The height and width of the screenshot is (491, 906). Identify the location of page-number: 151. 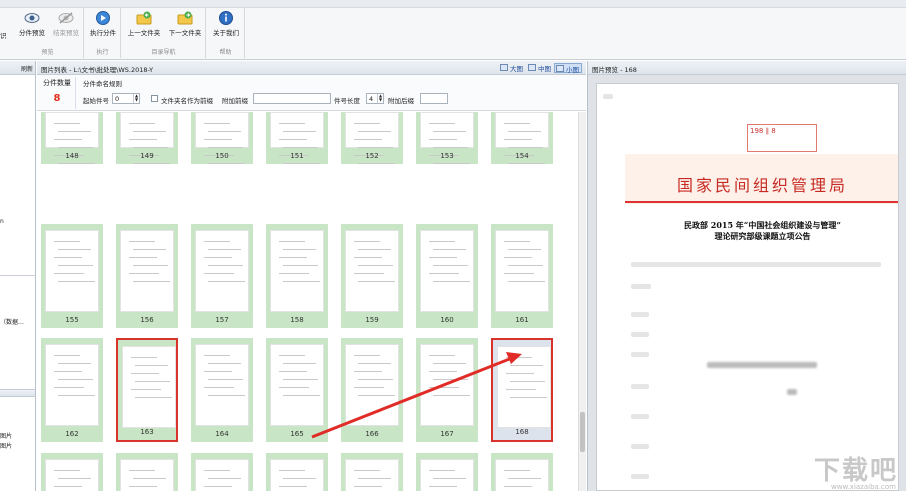
(297, 156).